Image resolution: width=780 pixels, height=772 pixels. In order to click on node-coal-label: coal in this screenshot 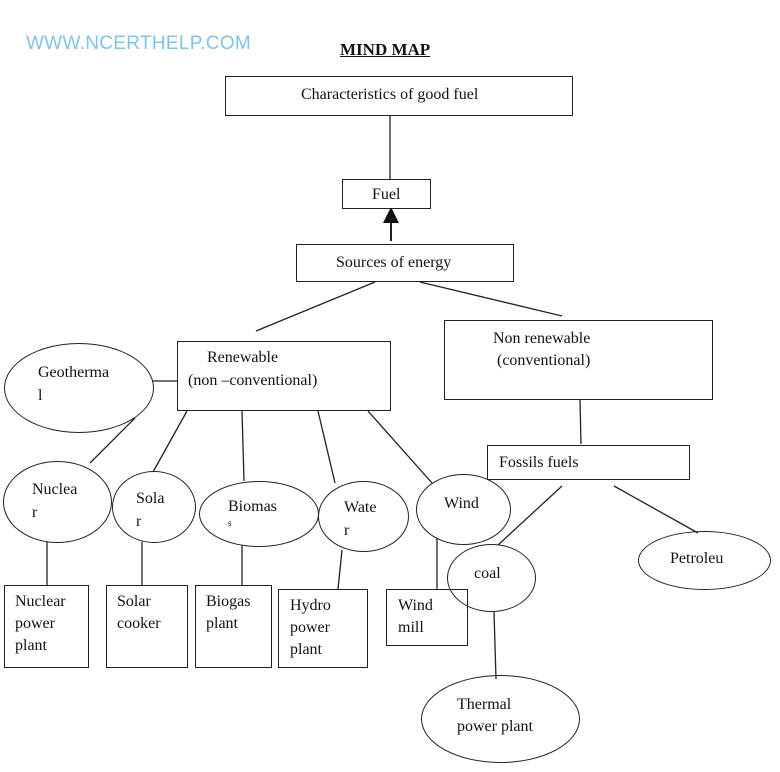, I will do `click(487, 573)`.